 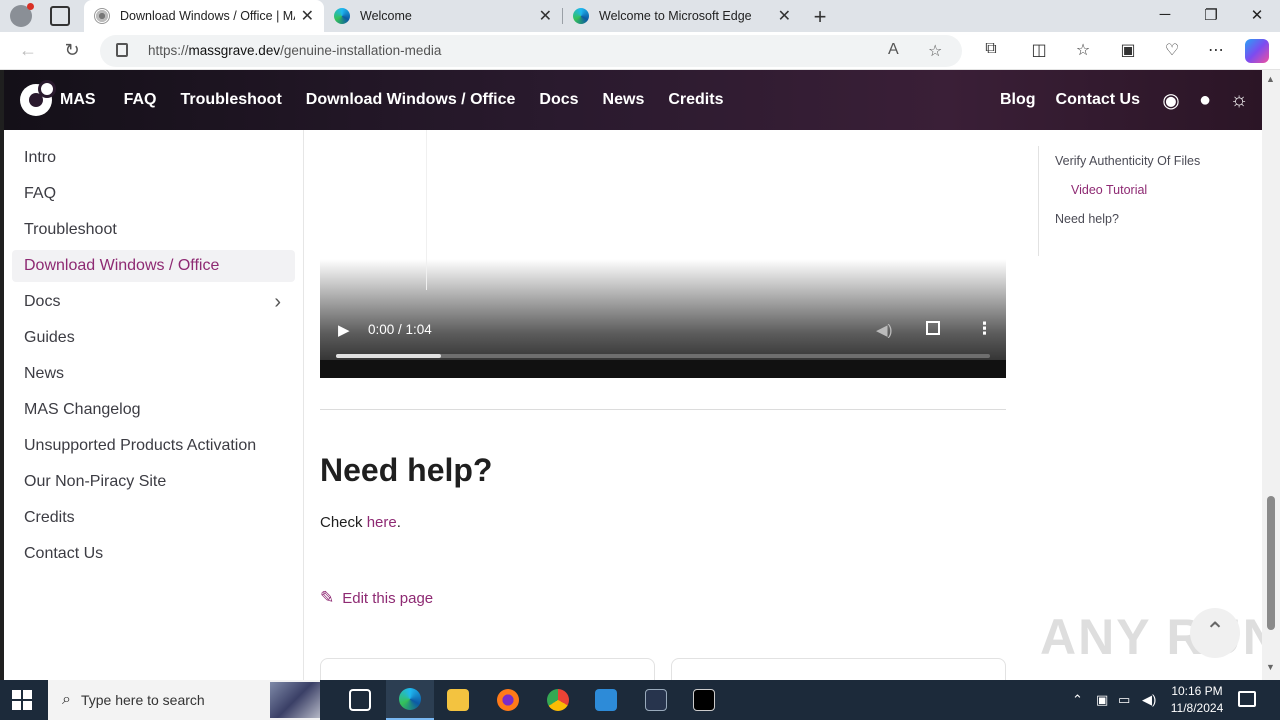 I want to click on notification-icon, so click(x=1247, y=699).